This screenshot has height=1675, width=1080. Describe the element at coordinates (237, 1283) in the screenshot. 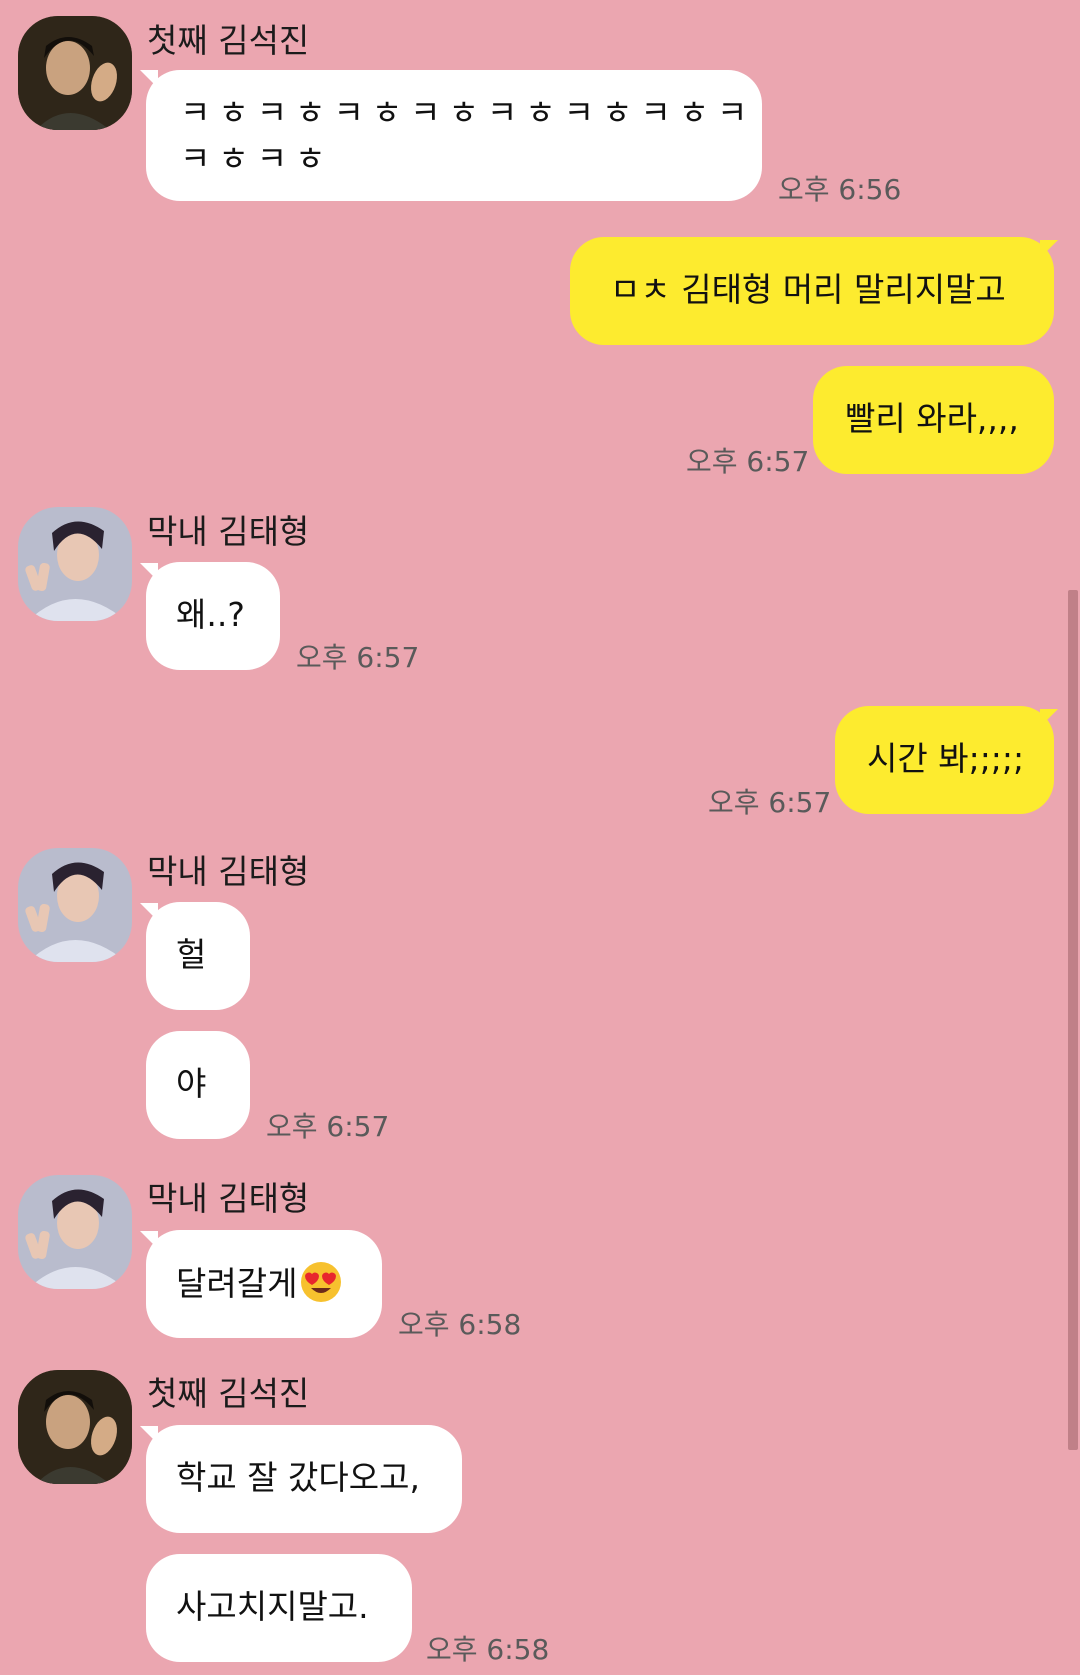

I see `message-text-body: 달려갈게` at that location.